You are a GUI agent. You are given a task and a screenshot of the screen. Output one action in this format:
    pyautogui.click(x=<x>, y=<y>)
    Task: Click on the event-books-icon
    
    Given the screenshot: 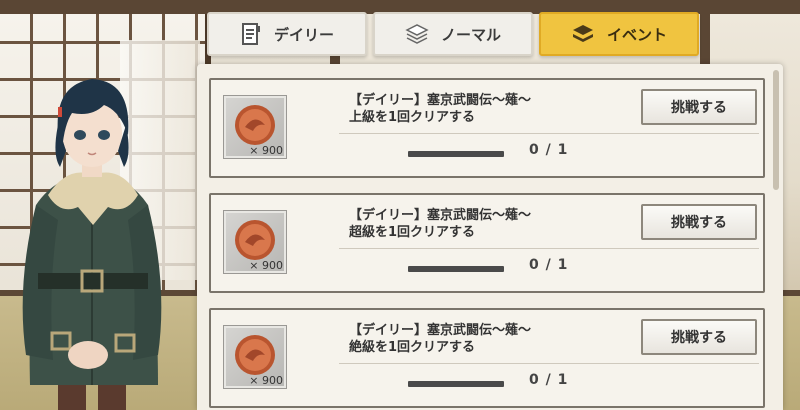 What is the action you would take?
    pyautogui.click(x=582, y=33)
    